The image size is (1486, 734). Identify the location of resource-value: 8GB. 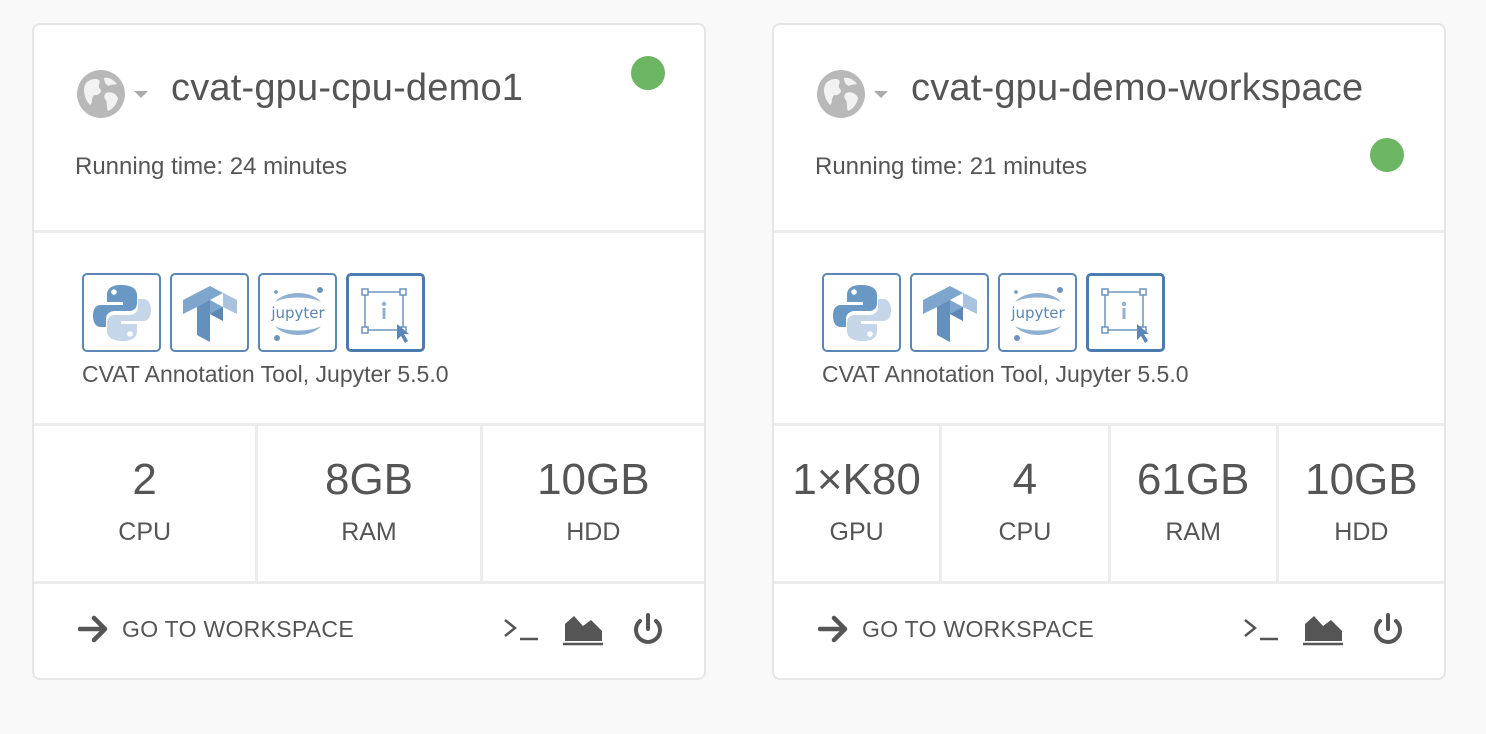
(369, 479).